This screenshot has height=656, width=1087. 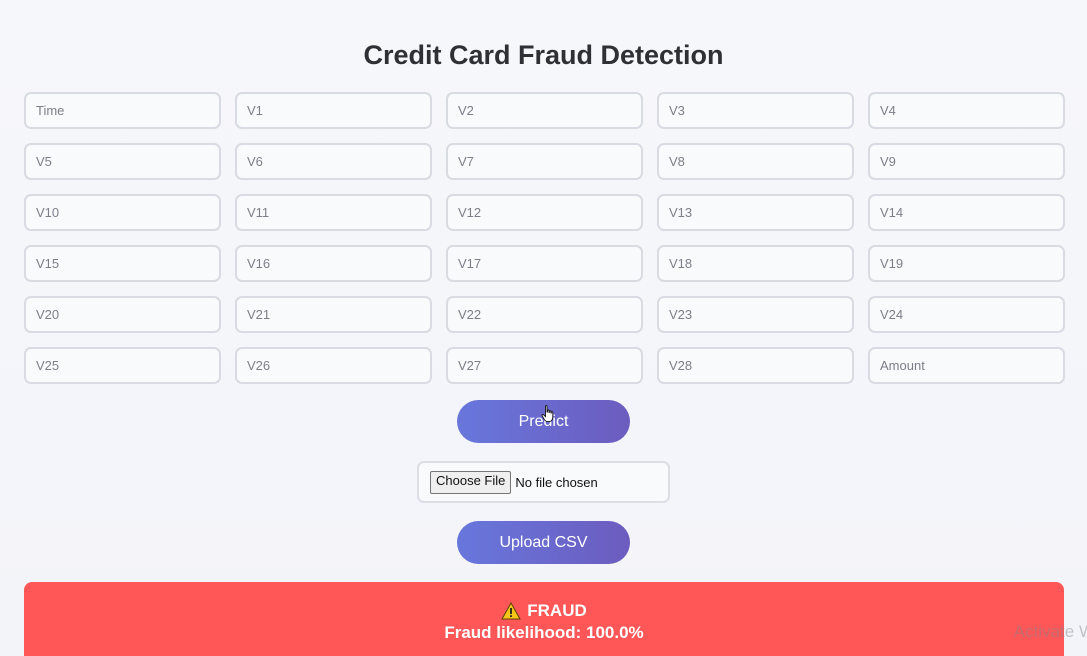 I want to click on v8-input, so click(x=755, y=161).